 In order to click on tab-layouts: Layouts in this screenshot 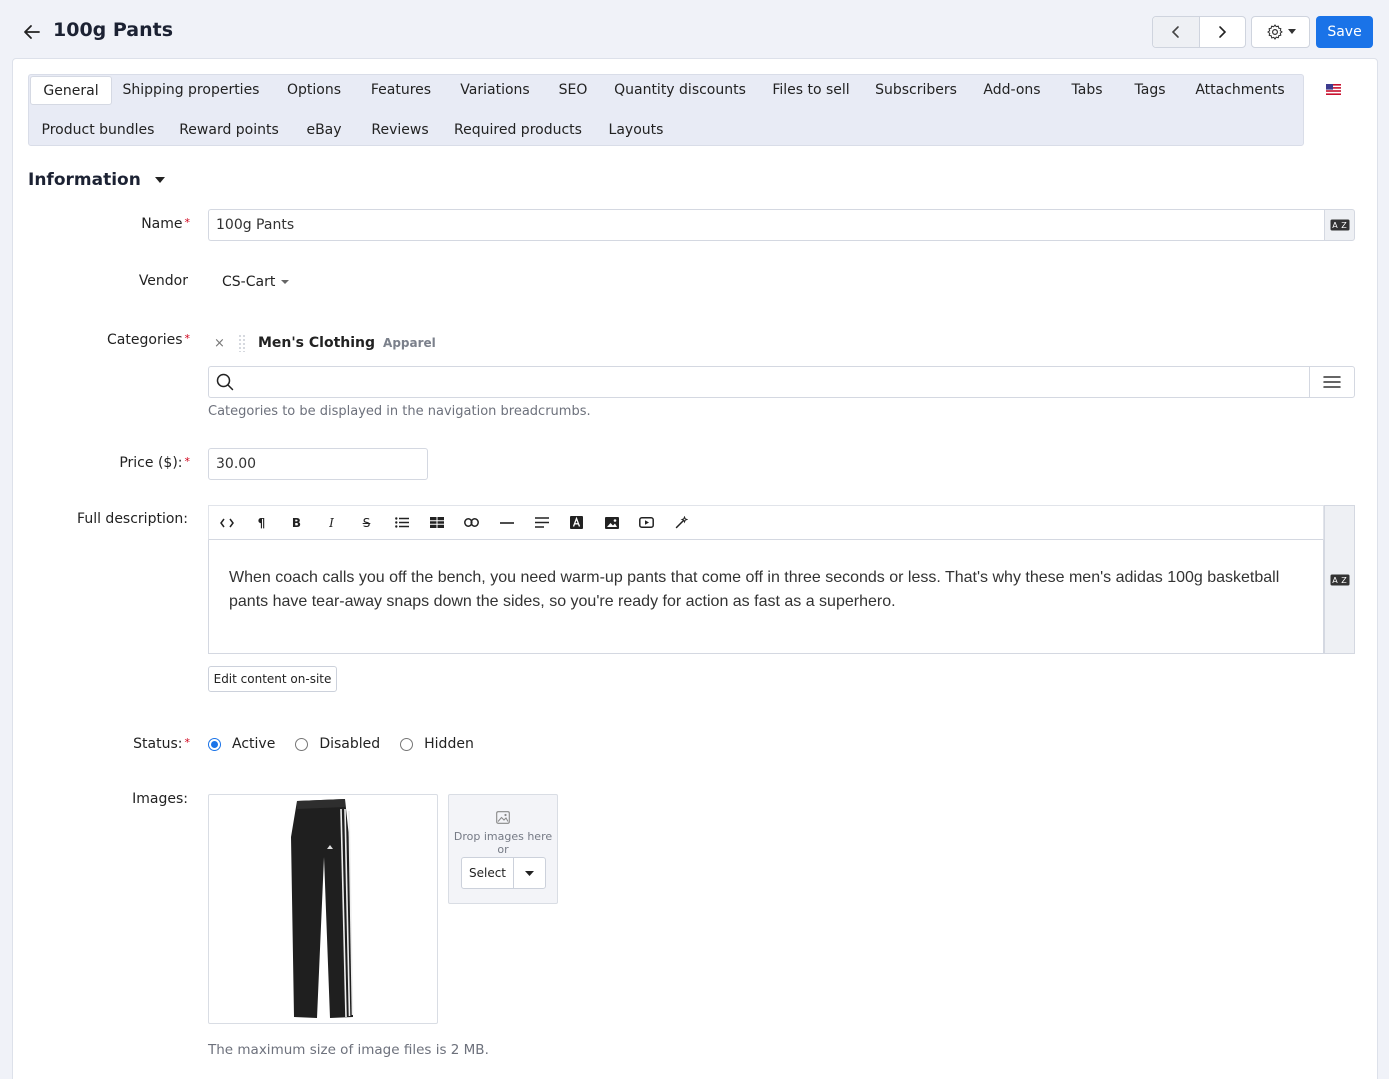, I will do `click(636, 130)`.